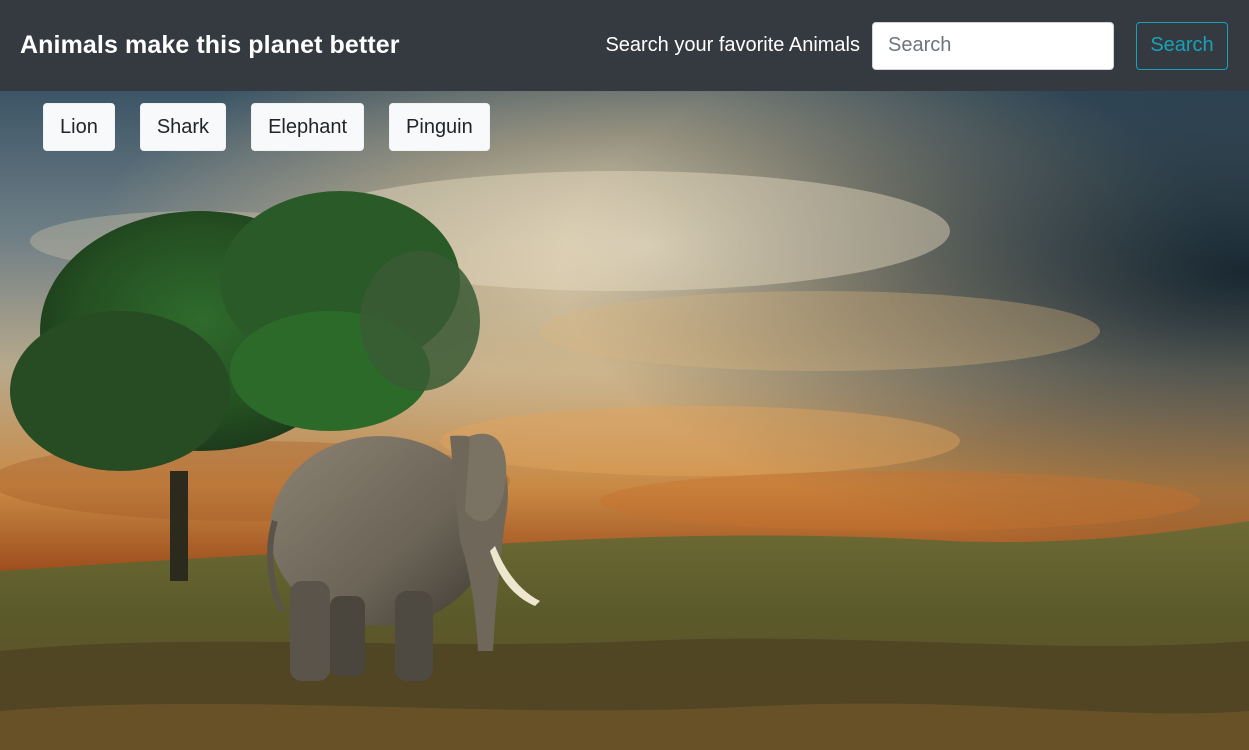  Describe the element at coordinates (993, 45) in the screenshot. I see `search-input` at that location.